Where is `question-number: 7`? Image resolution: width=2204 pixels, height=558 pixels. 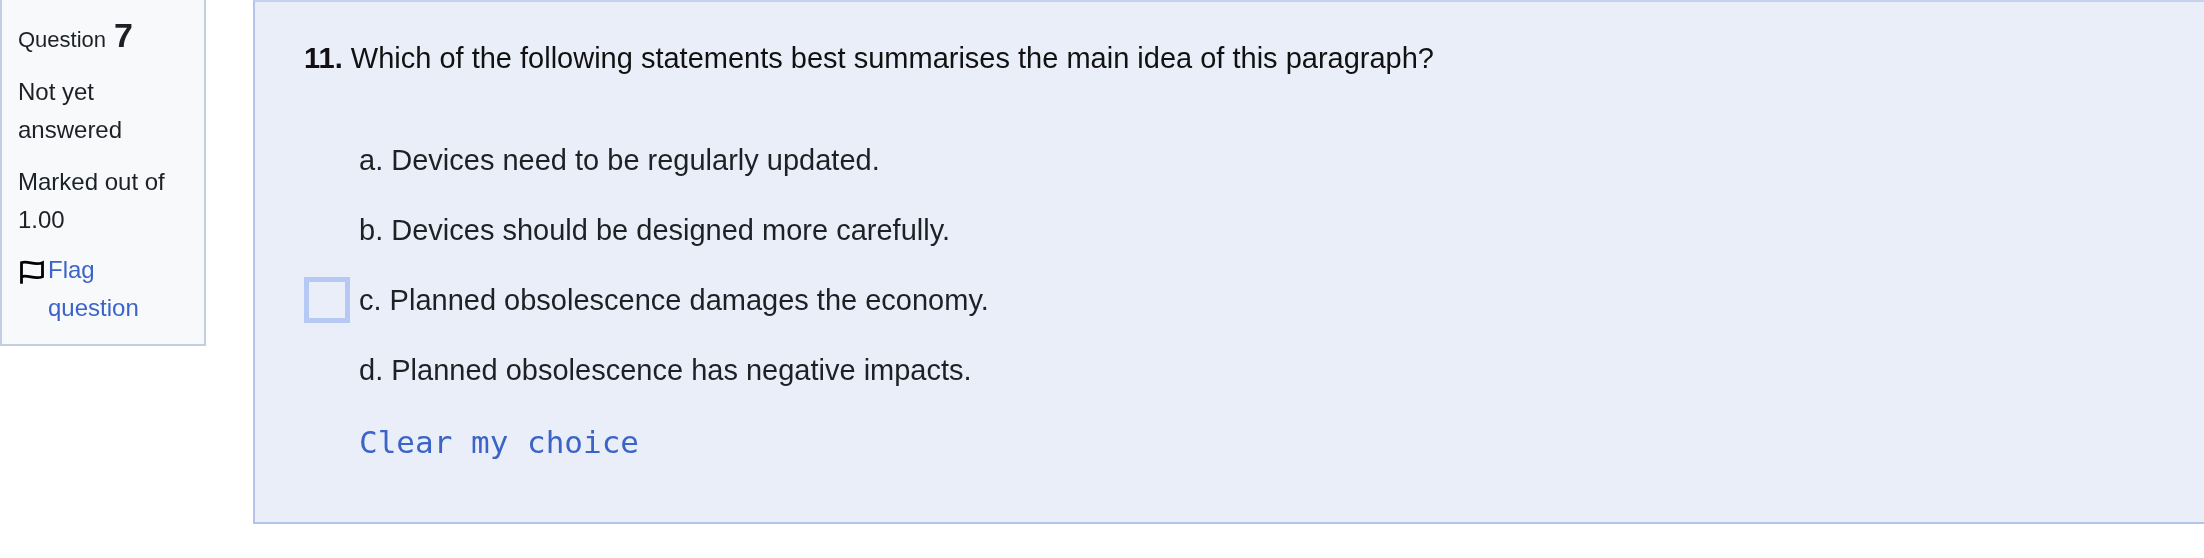
question-number: 7 is located at coordinates (123, 35).